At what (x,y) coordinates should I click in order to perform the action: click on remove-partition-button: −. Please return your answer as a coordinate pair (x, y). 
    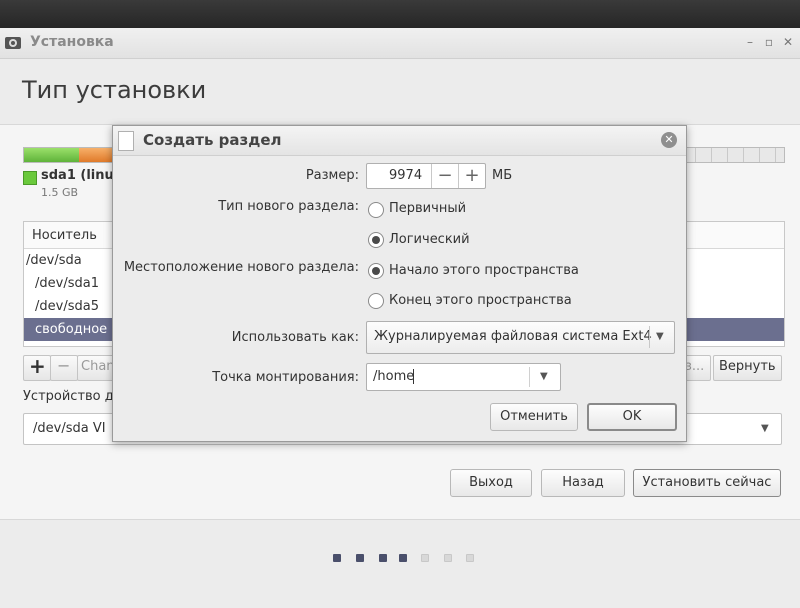
    Looking at the image, I should click on (64, 368).